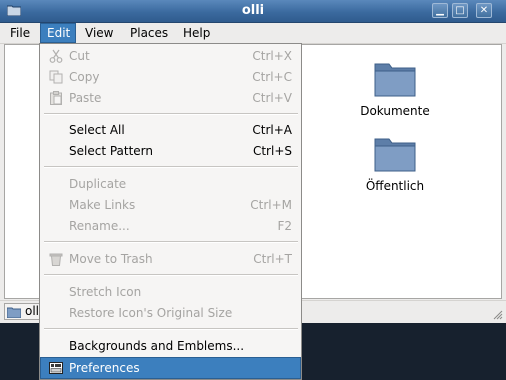 The width and height of the screenshot is (506, 380). What do you see at coordinates (105, 292) in the screenshot?
I see `menu-item-label: Stretch Icon` at bounding box center [105, 292].